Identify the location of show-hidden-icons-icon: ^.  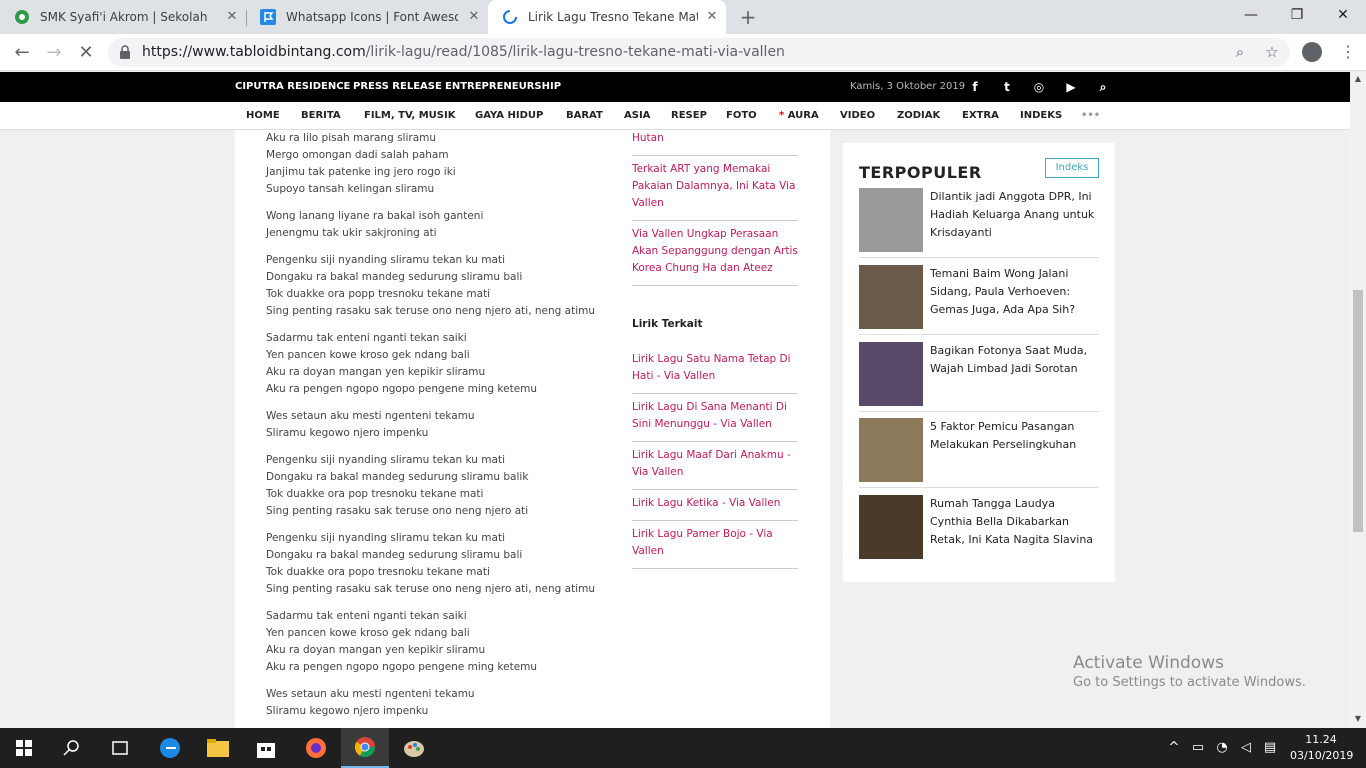
(1174, 747).